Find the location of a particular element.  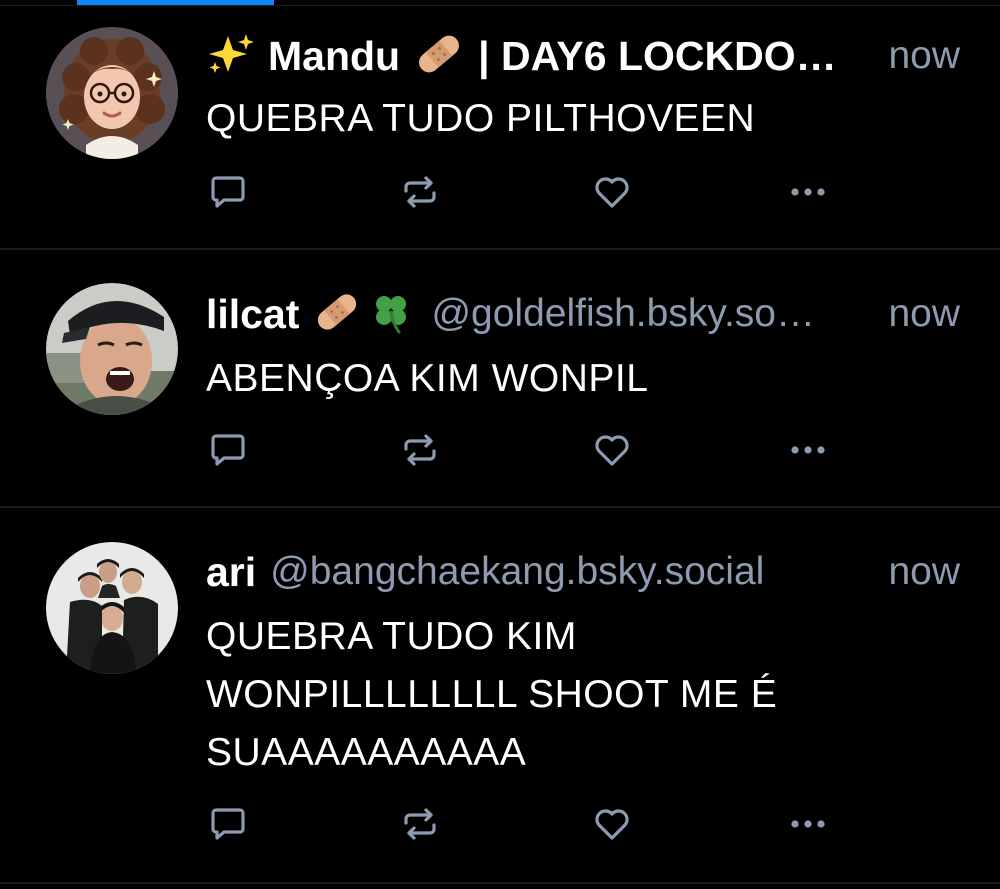

display-name: lilcat is located at coordinates (252, 314).